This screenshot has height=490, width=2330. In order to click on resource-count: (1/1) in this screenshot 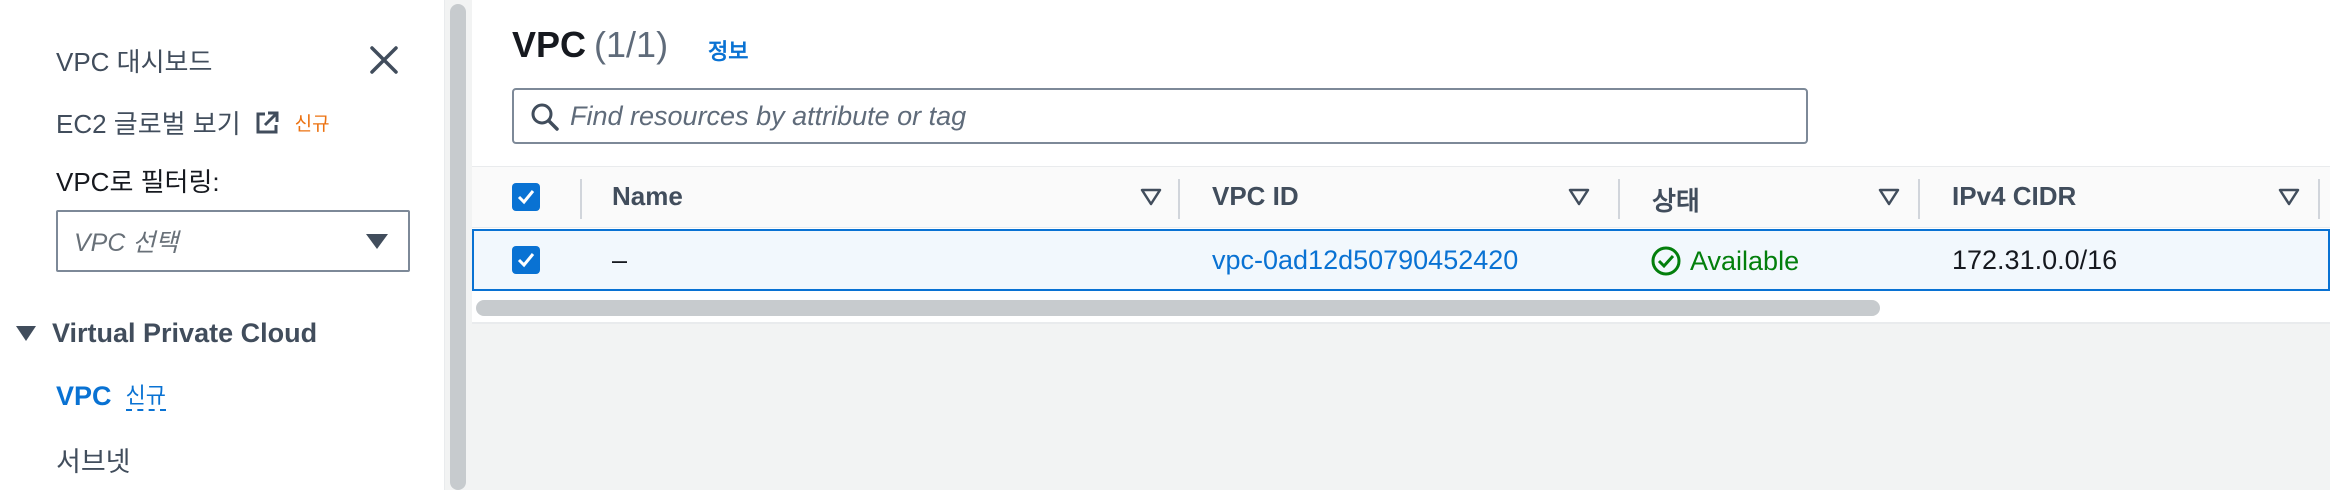, I will do `click(631, 44)`.